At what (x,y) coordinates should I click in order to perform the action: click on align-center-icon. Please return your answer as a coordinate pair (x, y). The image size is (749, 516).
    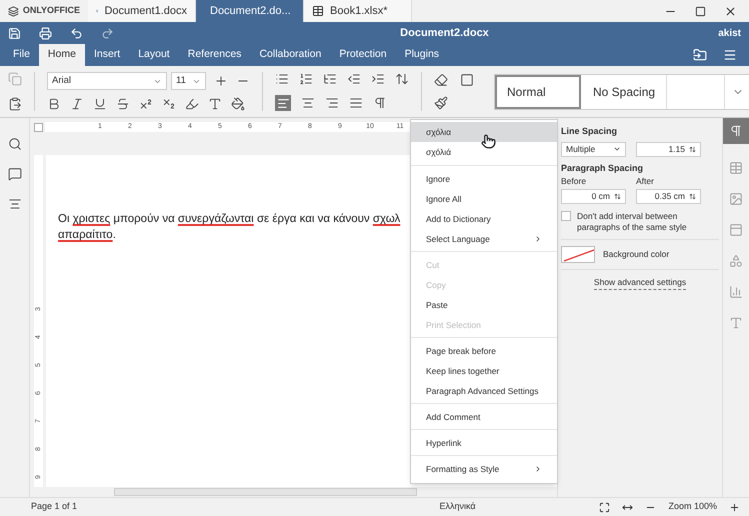
    Looking at the image, I should click on (308, 103).